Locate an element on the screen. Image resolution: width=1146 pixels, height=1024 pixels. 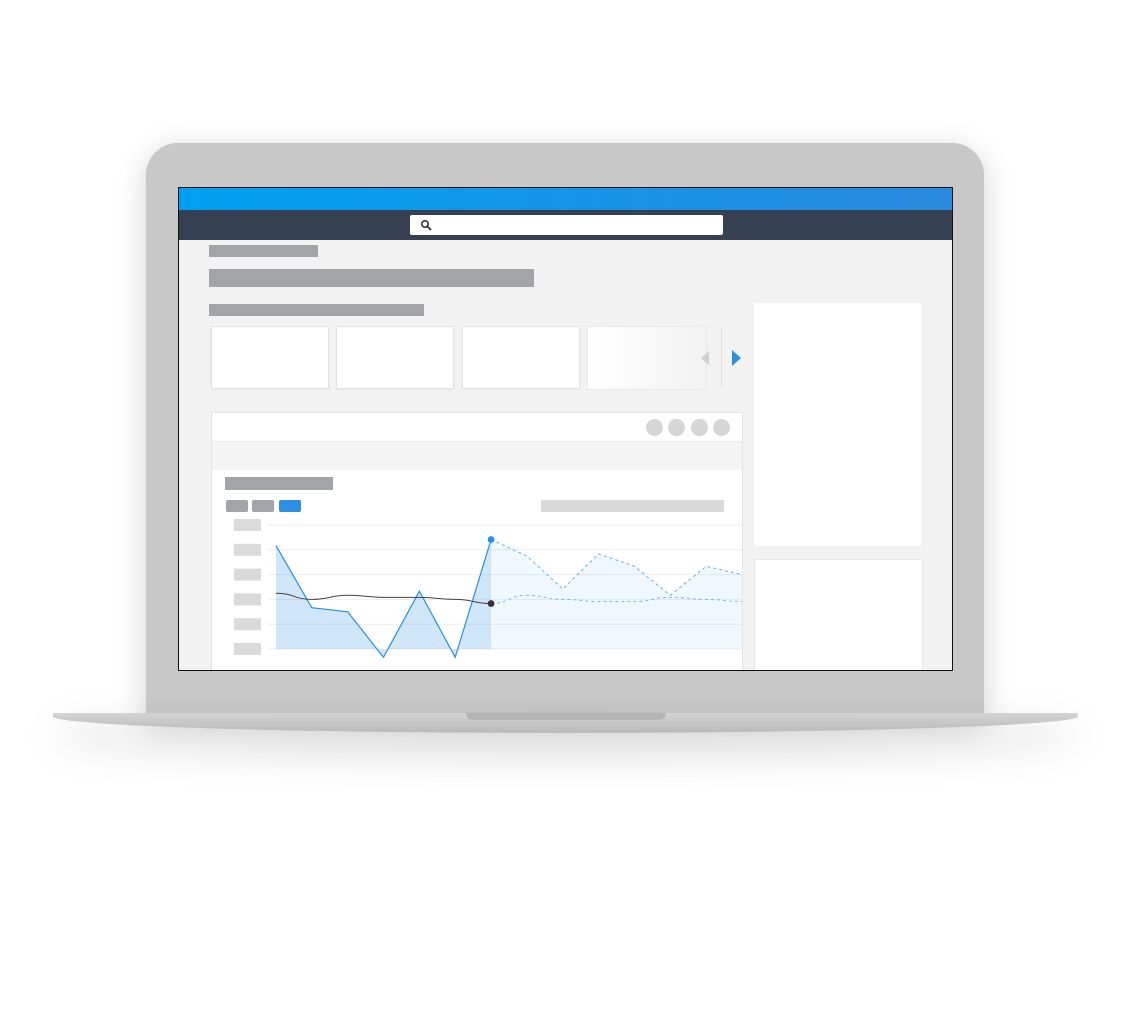
chevron-left-icon is located at coordinates (705, 358).